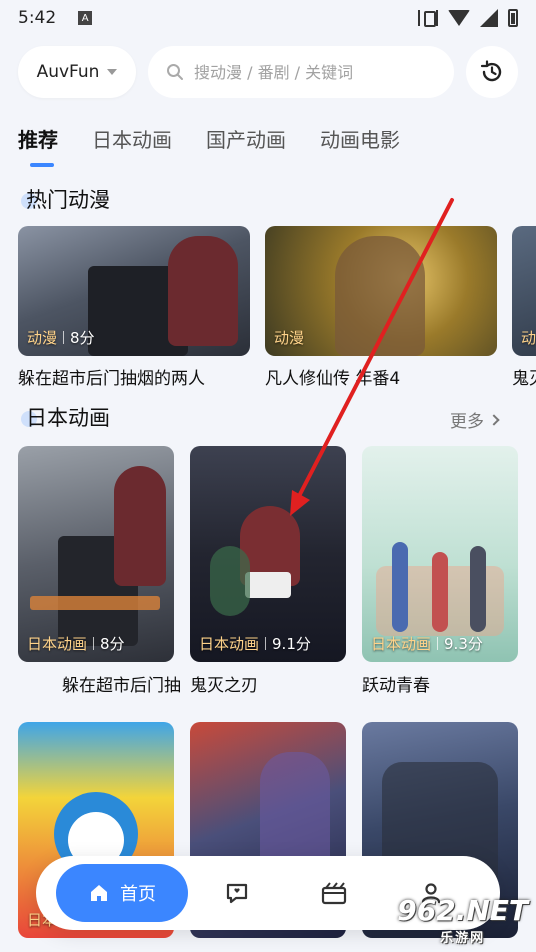 The image size is (536, 952). I want to click on signal-icon, so click(489, 18).